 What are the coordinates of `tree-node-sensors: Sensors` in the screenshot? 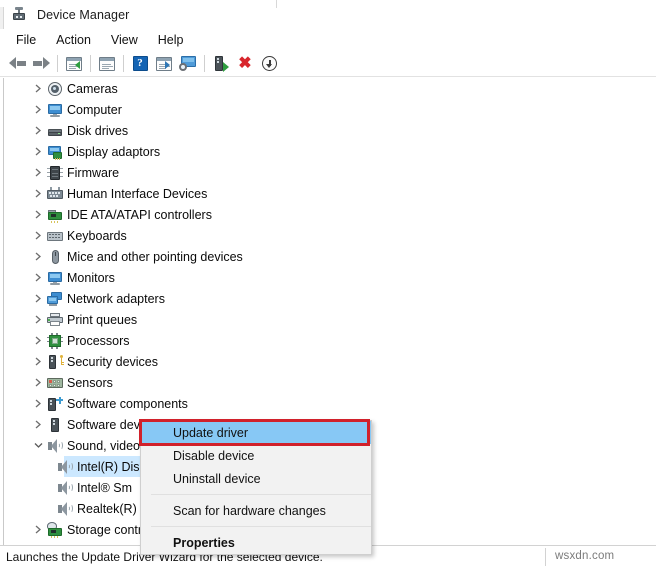 It's located at (328, 382).